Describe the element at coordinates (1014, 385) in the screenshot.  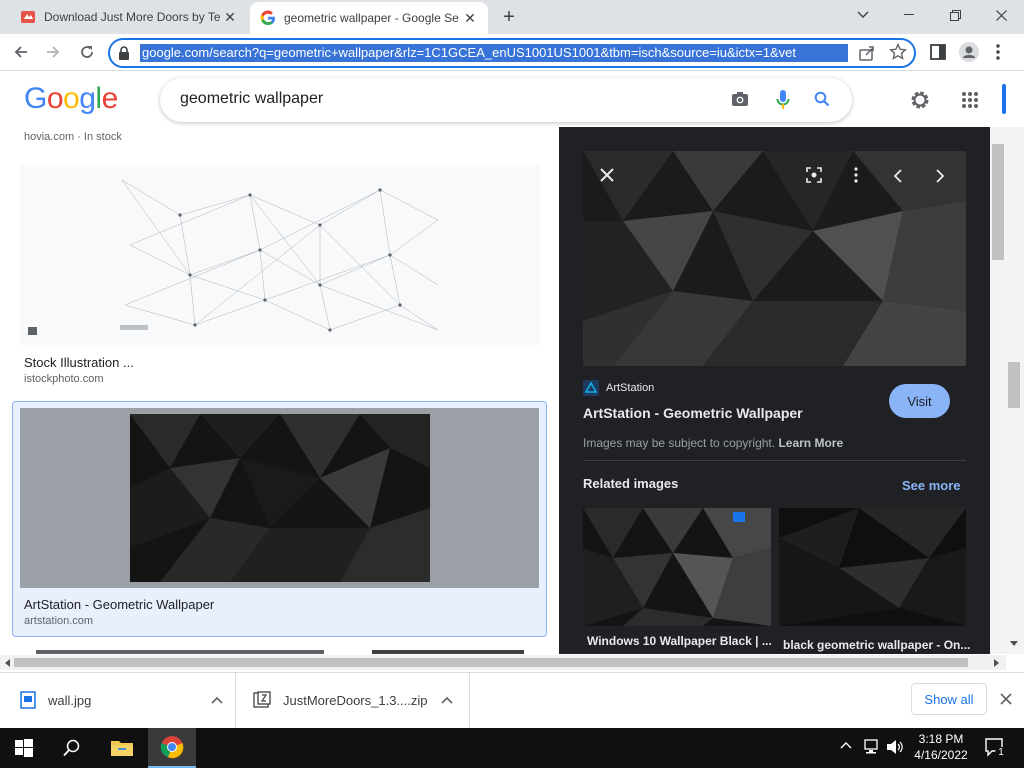
I see `page-scrollbar-thumb` at that location.